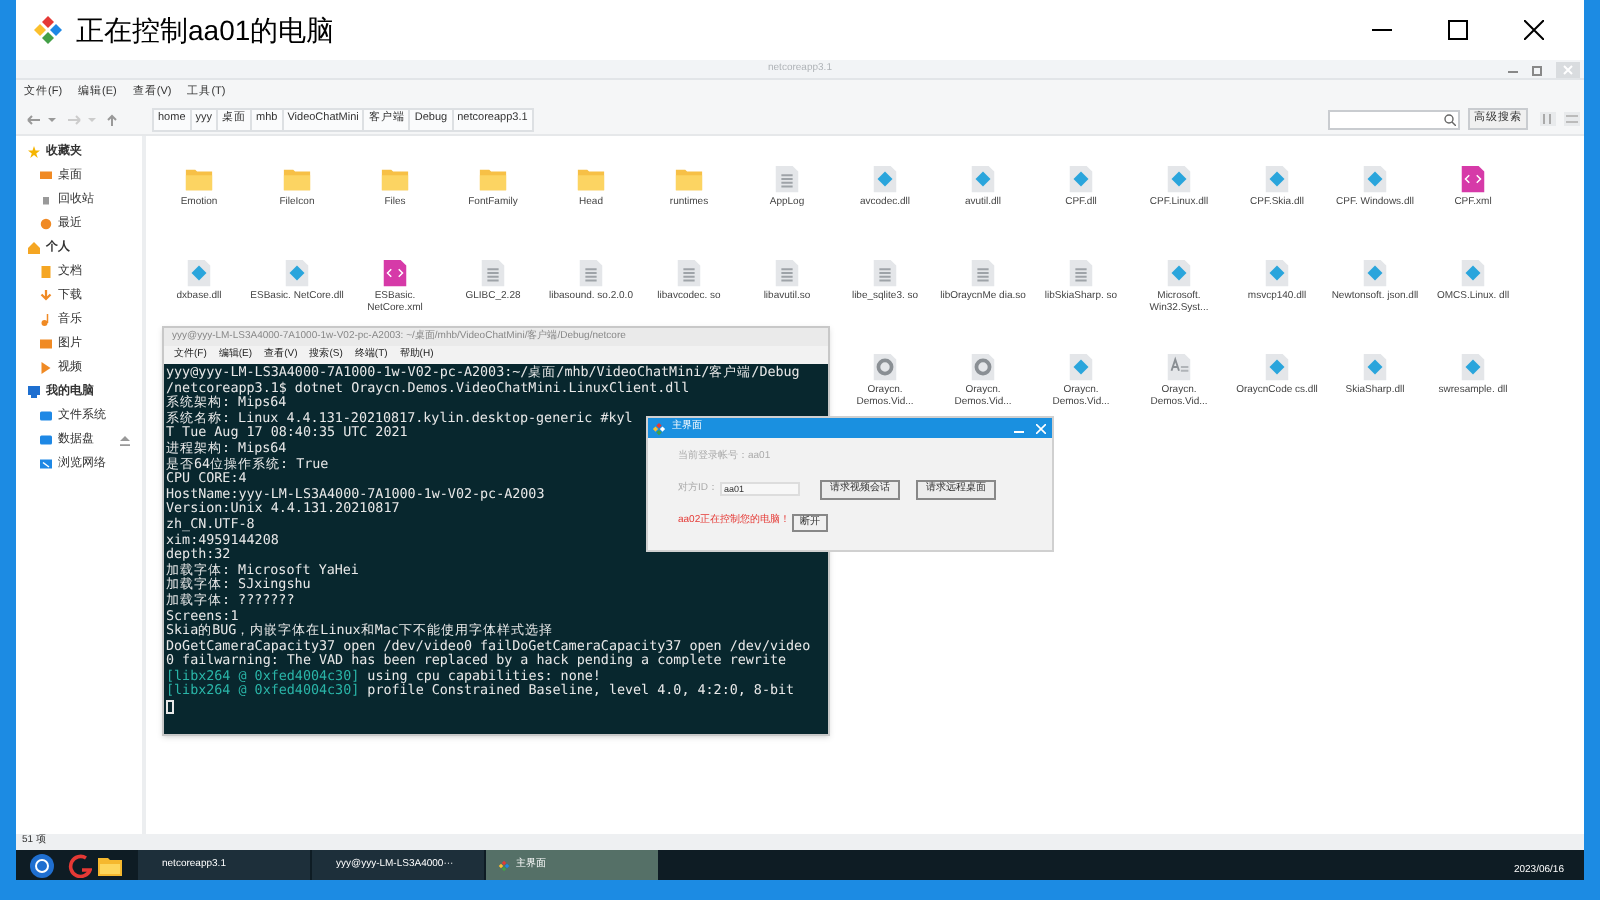 The image size is (1600, 900). Describe the element at coordinates (1548, 119) in the screenshot. I see `grid-view-icon` at that location.